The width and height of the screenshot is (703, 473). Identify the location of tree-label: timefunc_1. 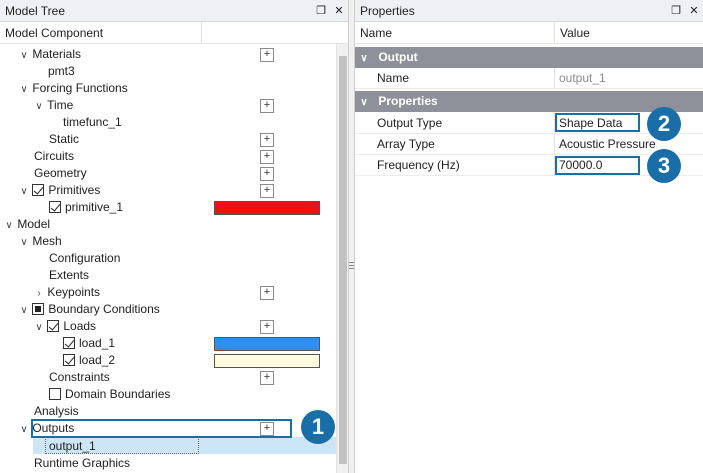
(92, 122).